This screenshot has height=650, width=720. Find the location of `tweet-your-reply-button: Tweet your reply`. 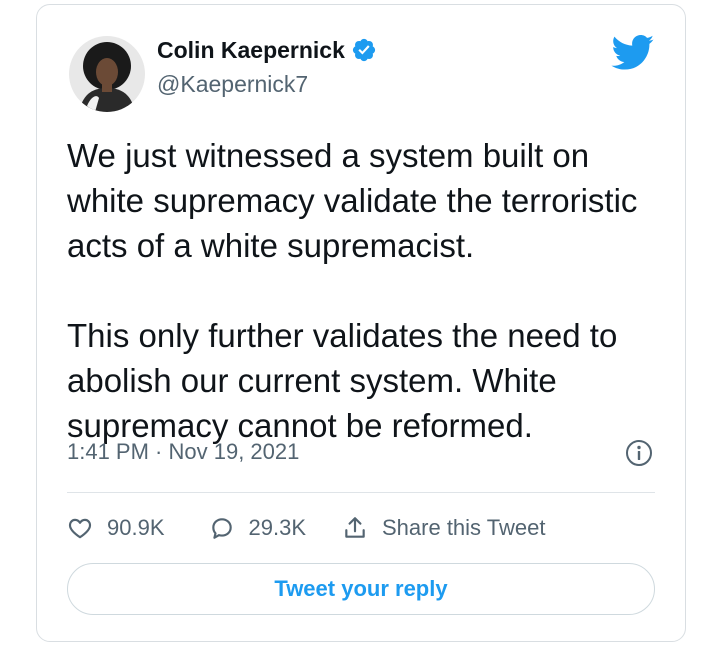

tweet-your-reply-button: Tweet your reply is located at coordinates (361, 589).